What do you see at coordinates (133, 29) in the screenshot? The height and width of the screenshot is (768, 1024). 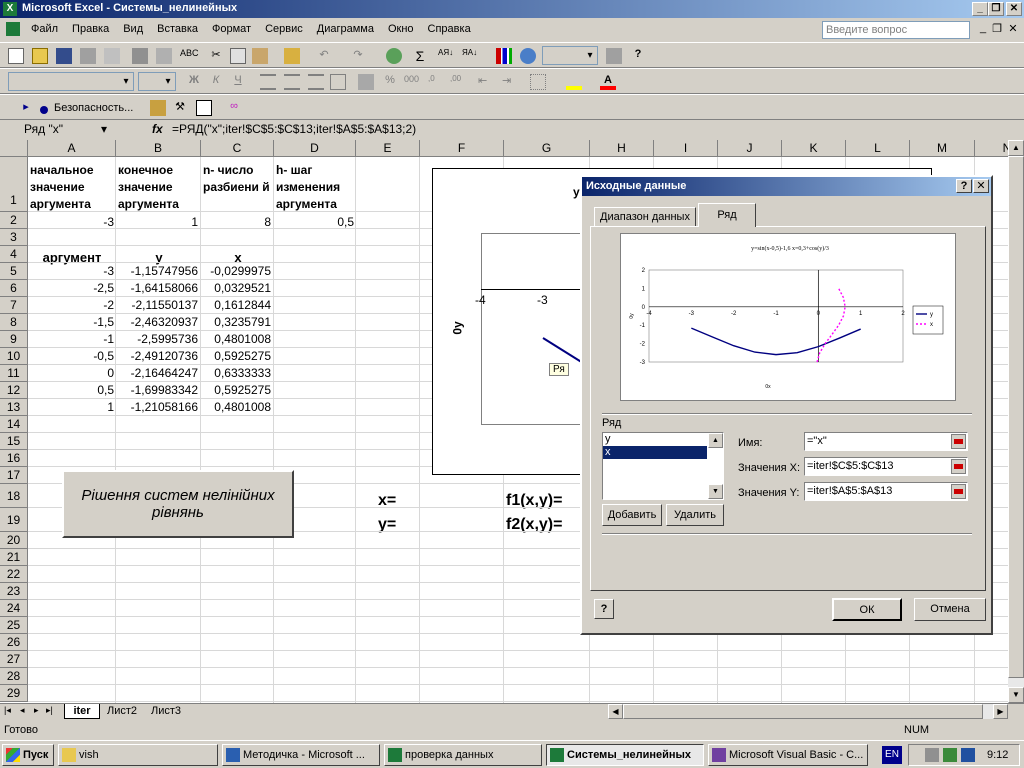 I see `menu-view: Вид` at bounding box center [133, 29].